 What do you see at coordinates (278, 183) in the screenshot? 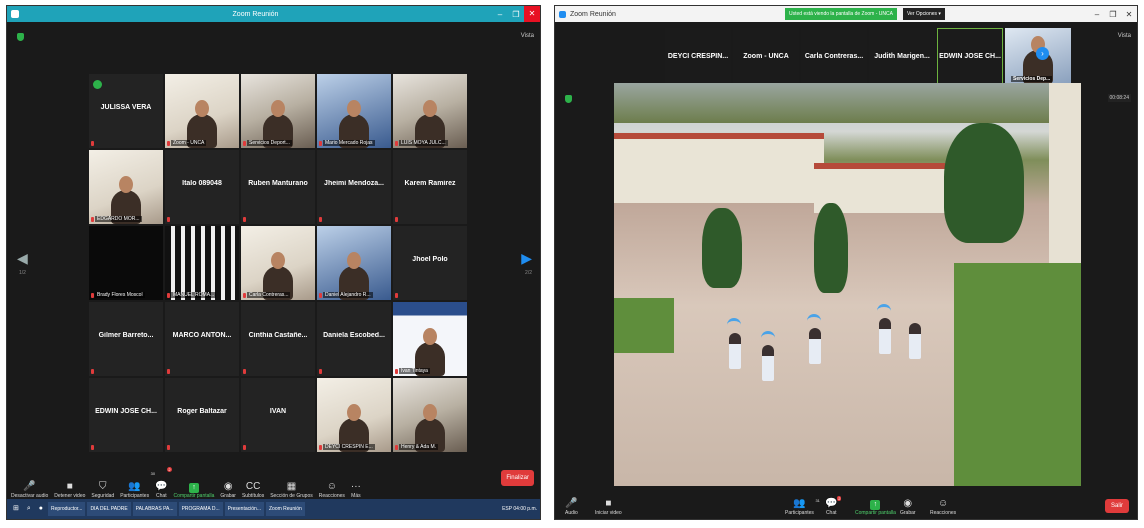
I see `participant-name: Ruben Manturano` at bounding box center [278, 183].